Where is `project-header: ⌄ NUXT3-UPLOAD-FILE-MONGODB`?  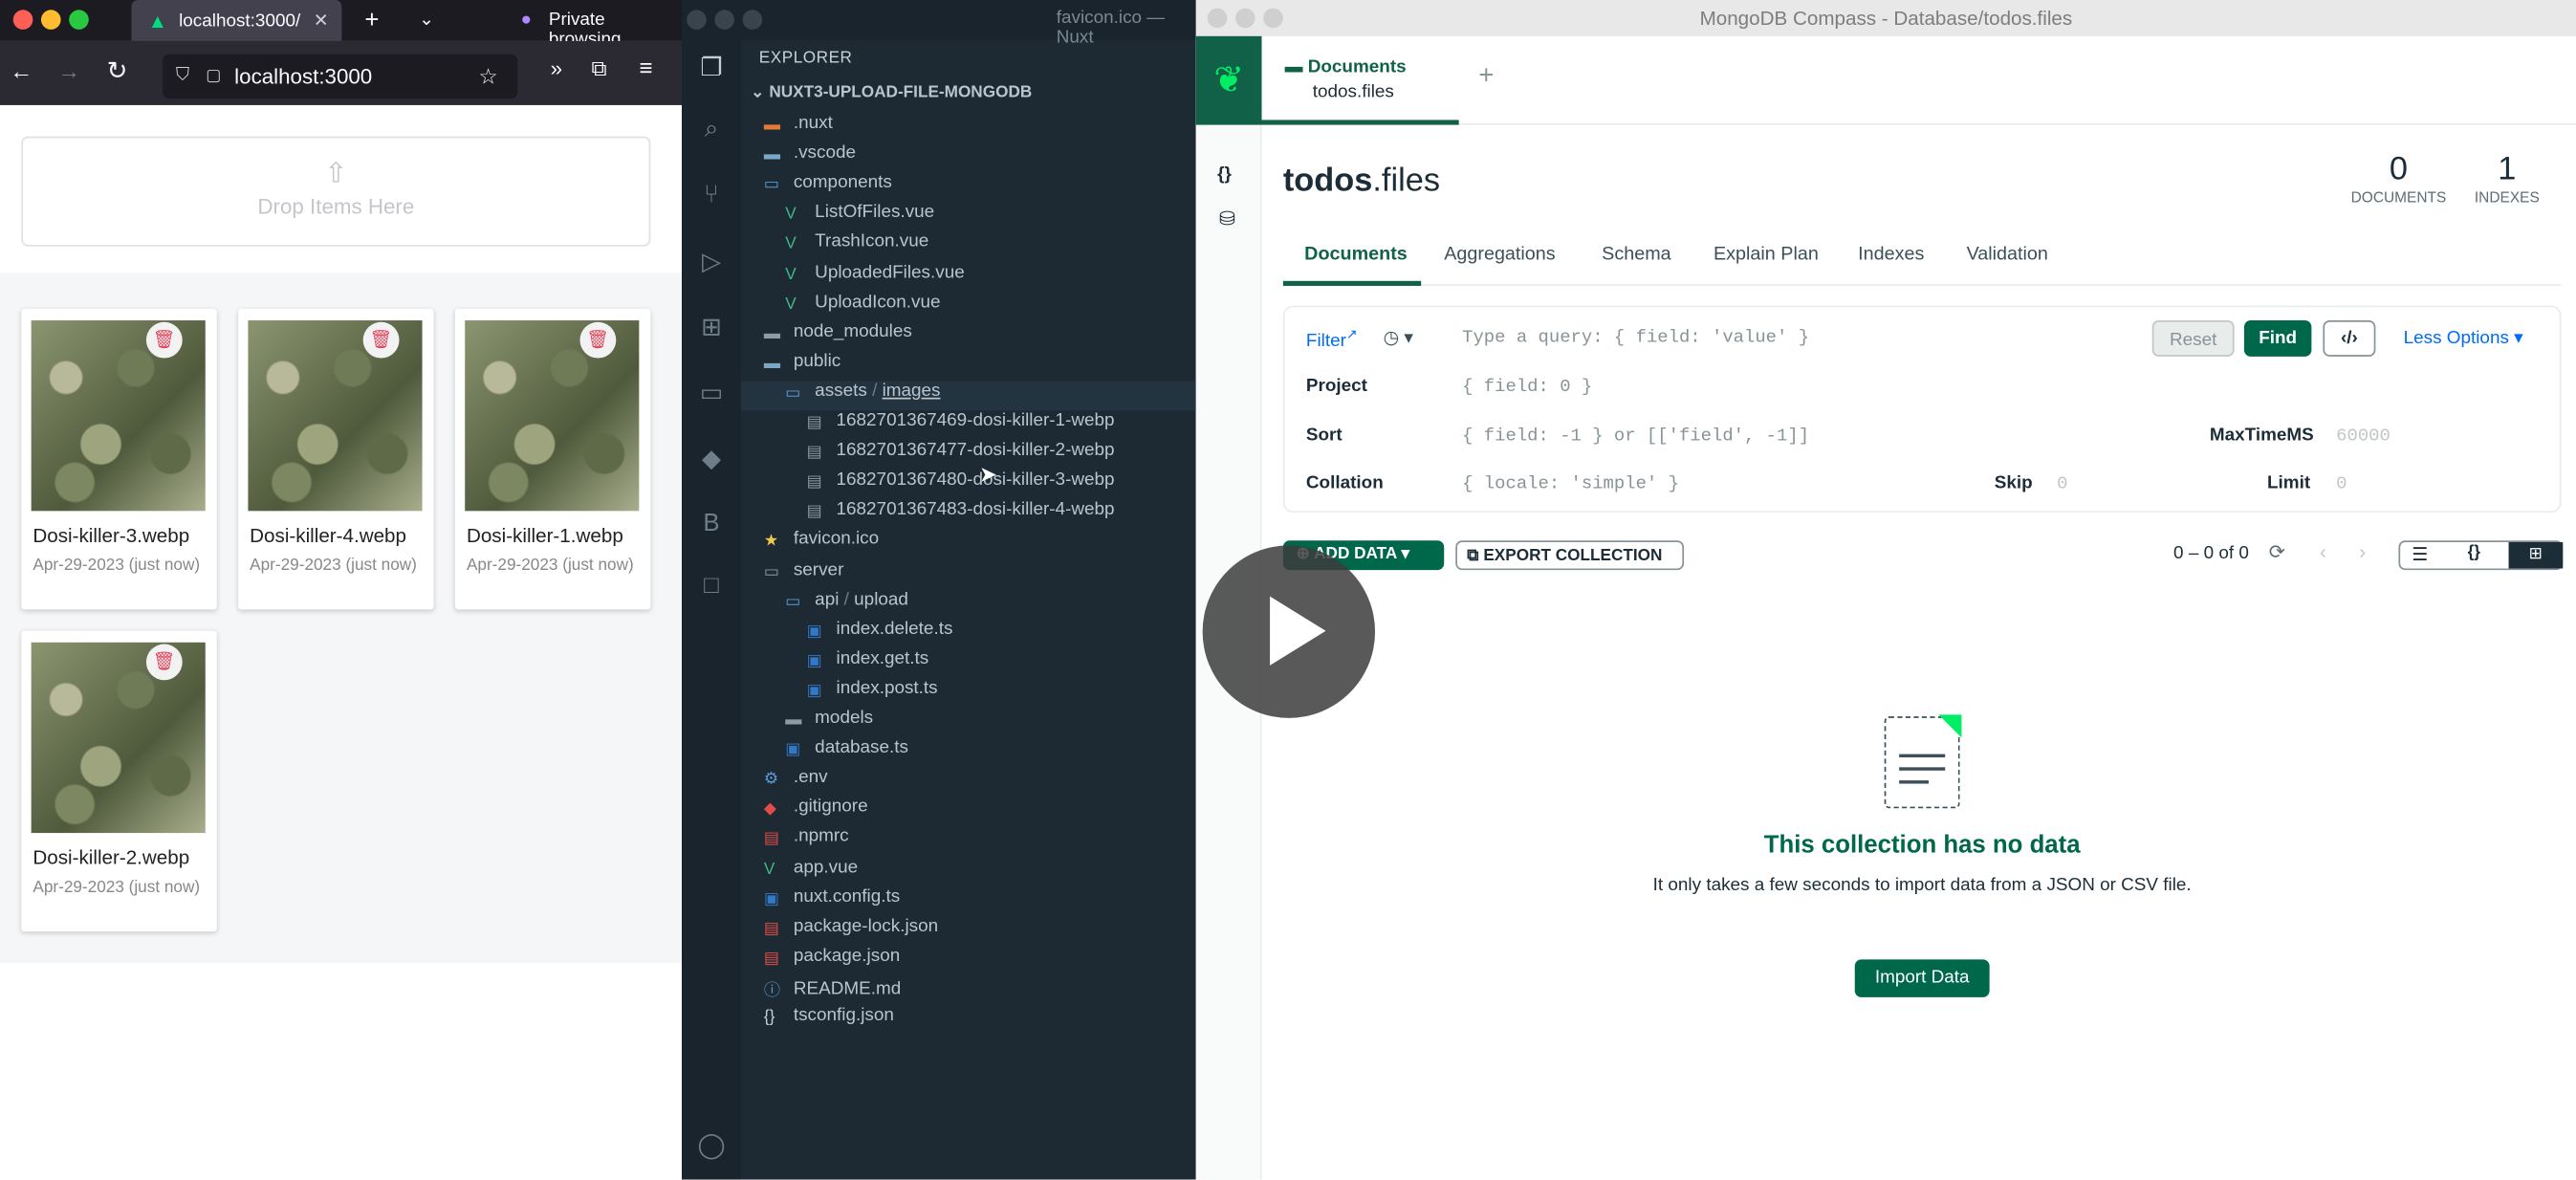 project-header: ⌄ NUXT3-UPLOAD-FILE-MONGODB is located at coordinates (968, 99).